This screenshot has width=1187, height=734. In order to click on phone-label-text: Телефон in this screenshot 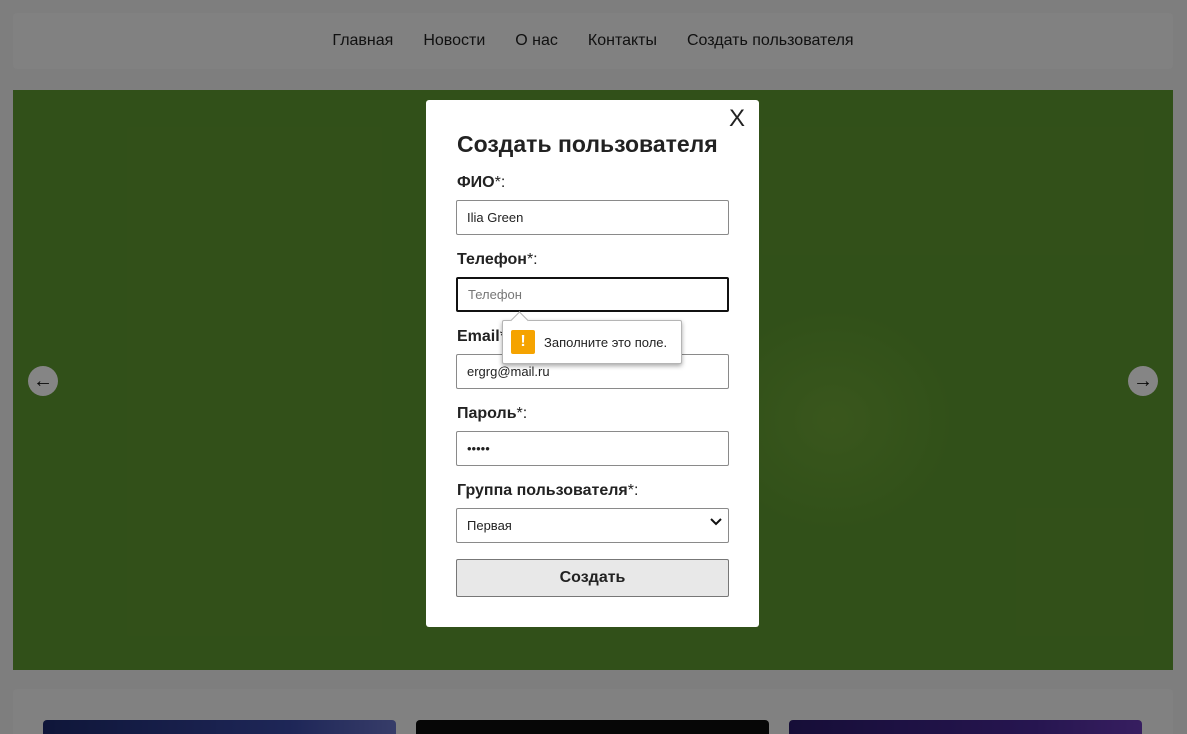, I will do `click(492, 259)`.